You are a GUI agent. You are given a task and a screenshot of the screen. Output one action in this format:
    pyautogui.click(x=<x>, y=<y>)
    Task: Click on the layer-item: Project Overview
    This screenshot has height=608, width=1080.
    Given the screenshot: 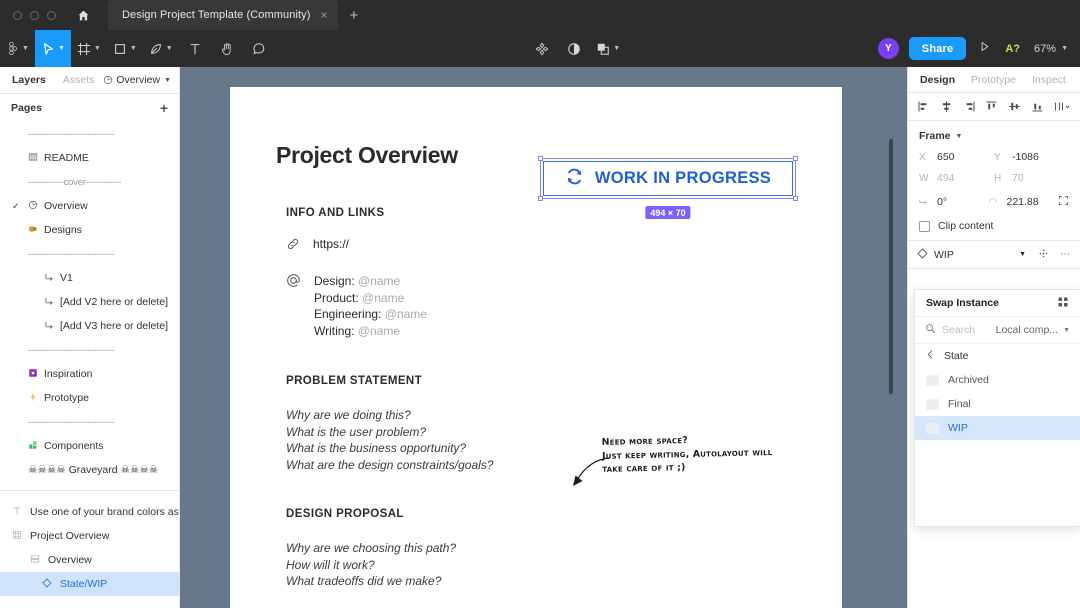 What is the action you would take?
    pyautogui.click(x=89, y=536)
    